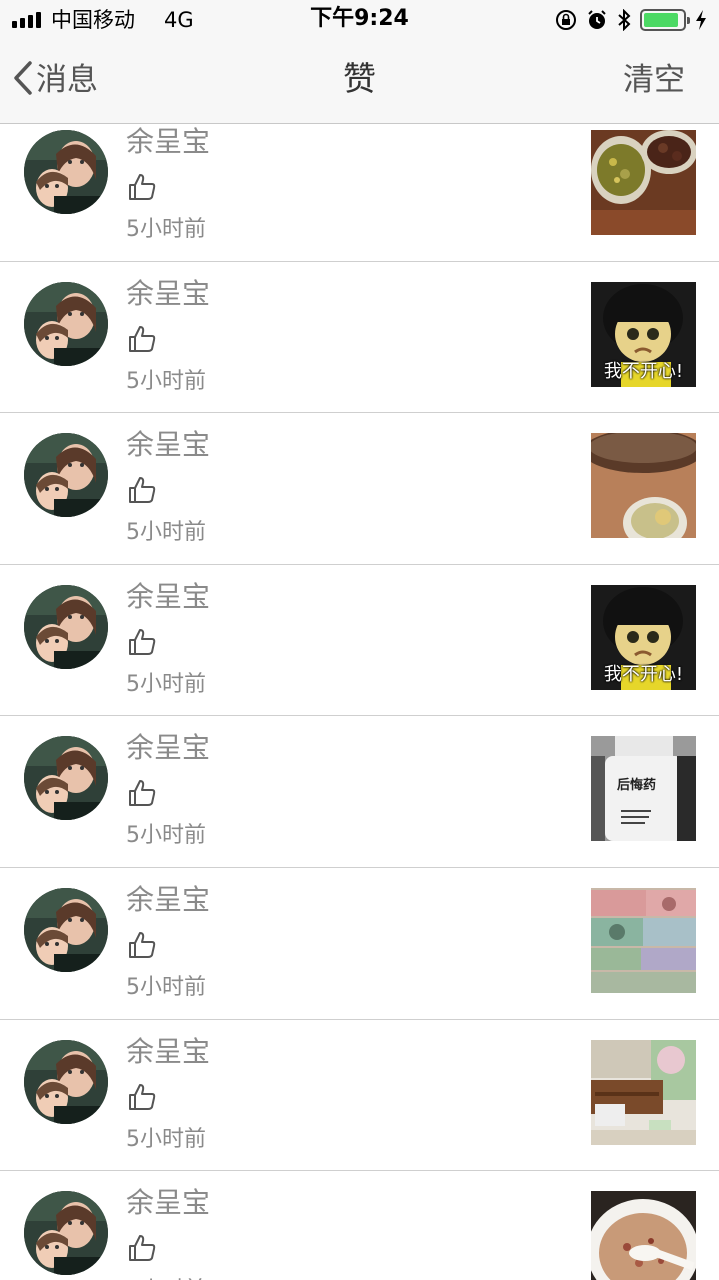  What do you see at coordinates (359, 78) in the screenshot?
I see `page-title: 赞` at bounding box center [359, 78].